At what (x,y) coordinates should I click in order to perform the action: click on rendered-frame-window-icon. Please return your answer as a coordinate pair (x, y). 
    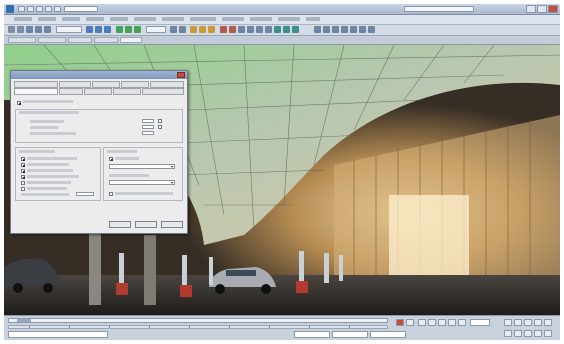
    Looking at the image, I should click on (286, 29).